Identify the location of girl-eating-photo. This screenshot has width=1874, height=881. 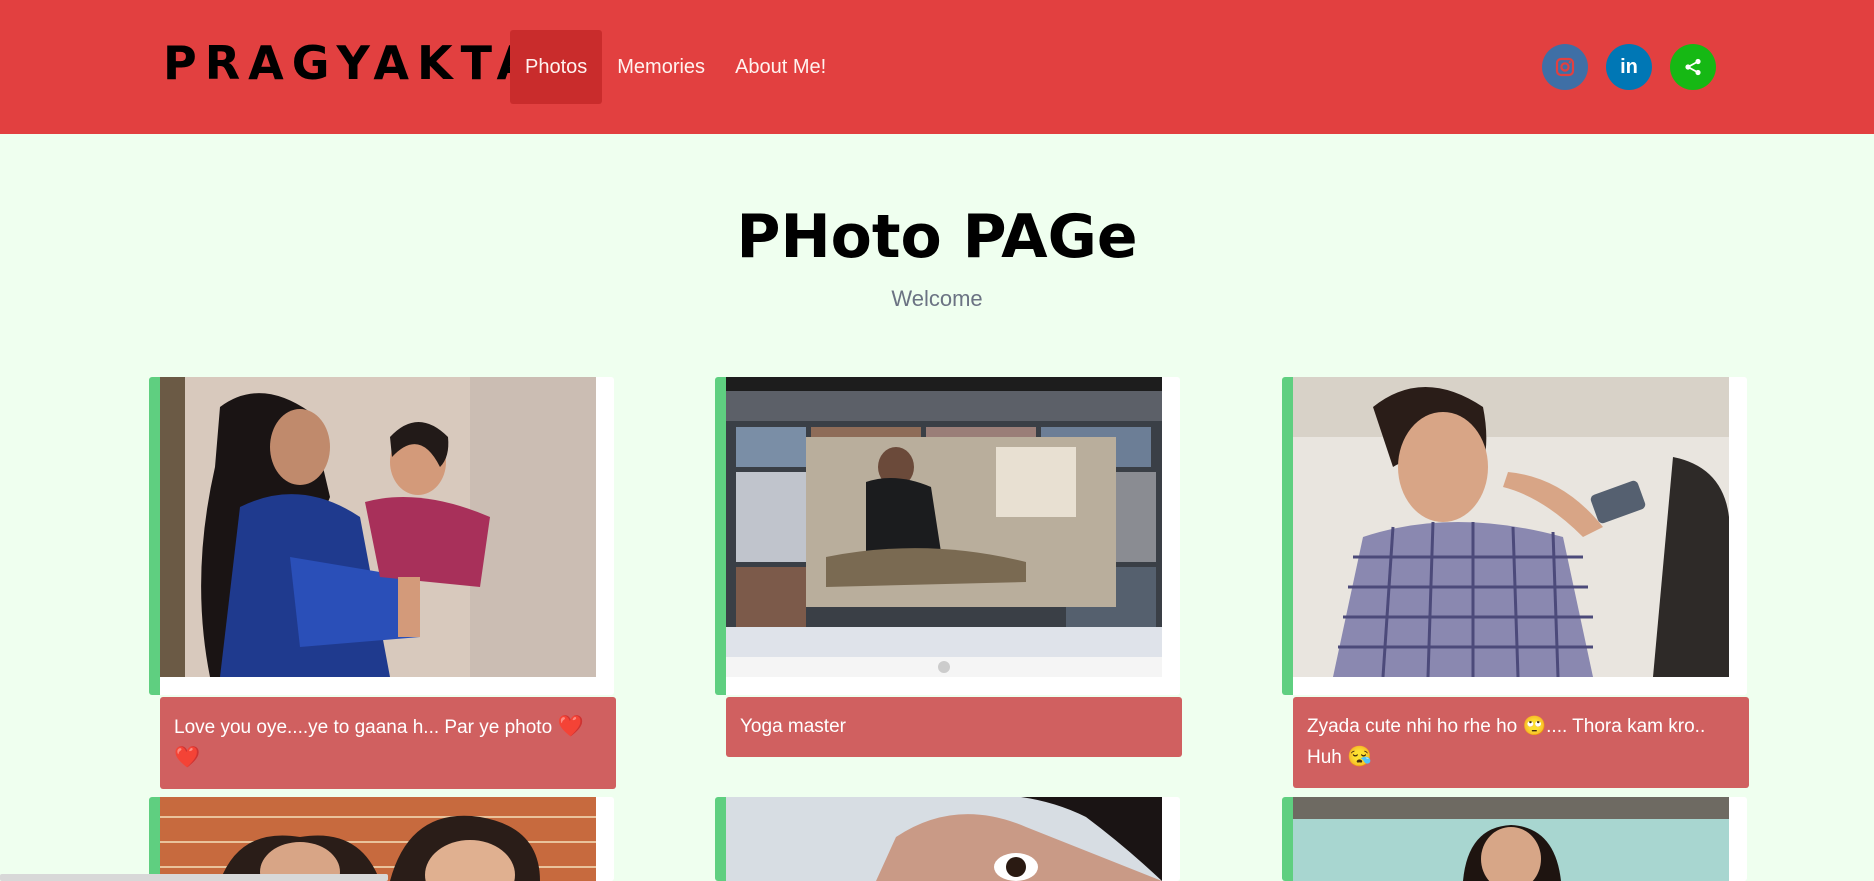
(1511, 527).